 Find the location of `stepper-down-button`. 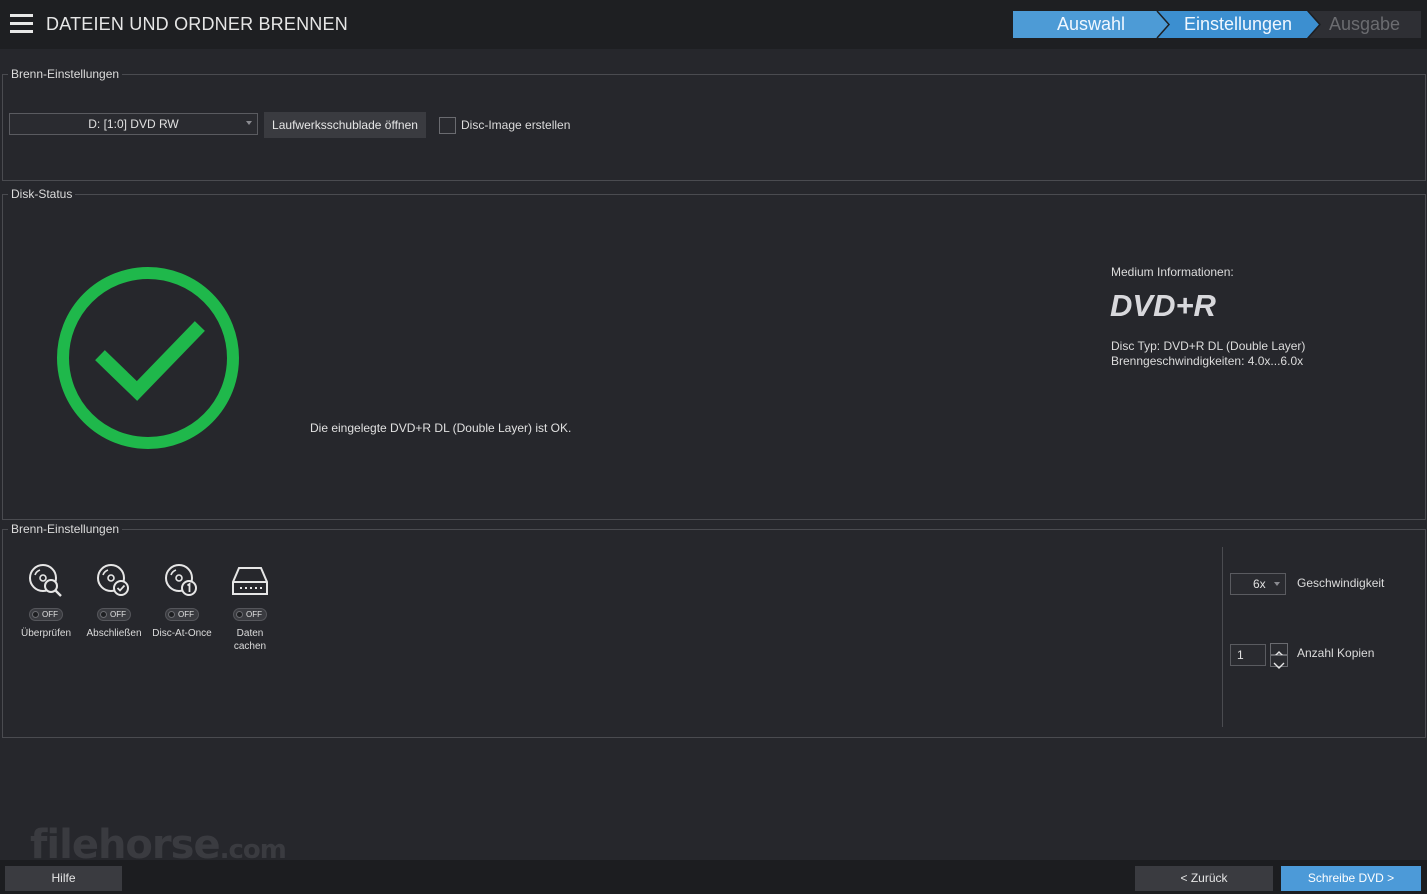

stepper-down-button is located at coordinates (1279, 662).